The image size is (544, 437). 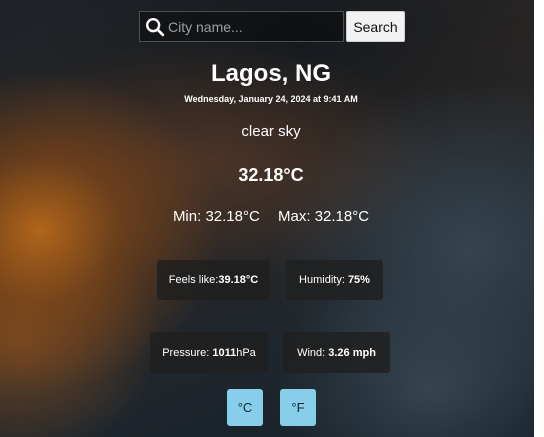 I want to click on fahrenheit-button: °F, so click(x=298, y=407).